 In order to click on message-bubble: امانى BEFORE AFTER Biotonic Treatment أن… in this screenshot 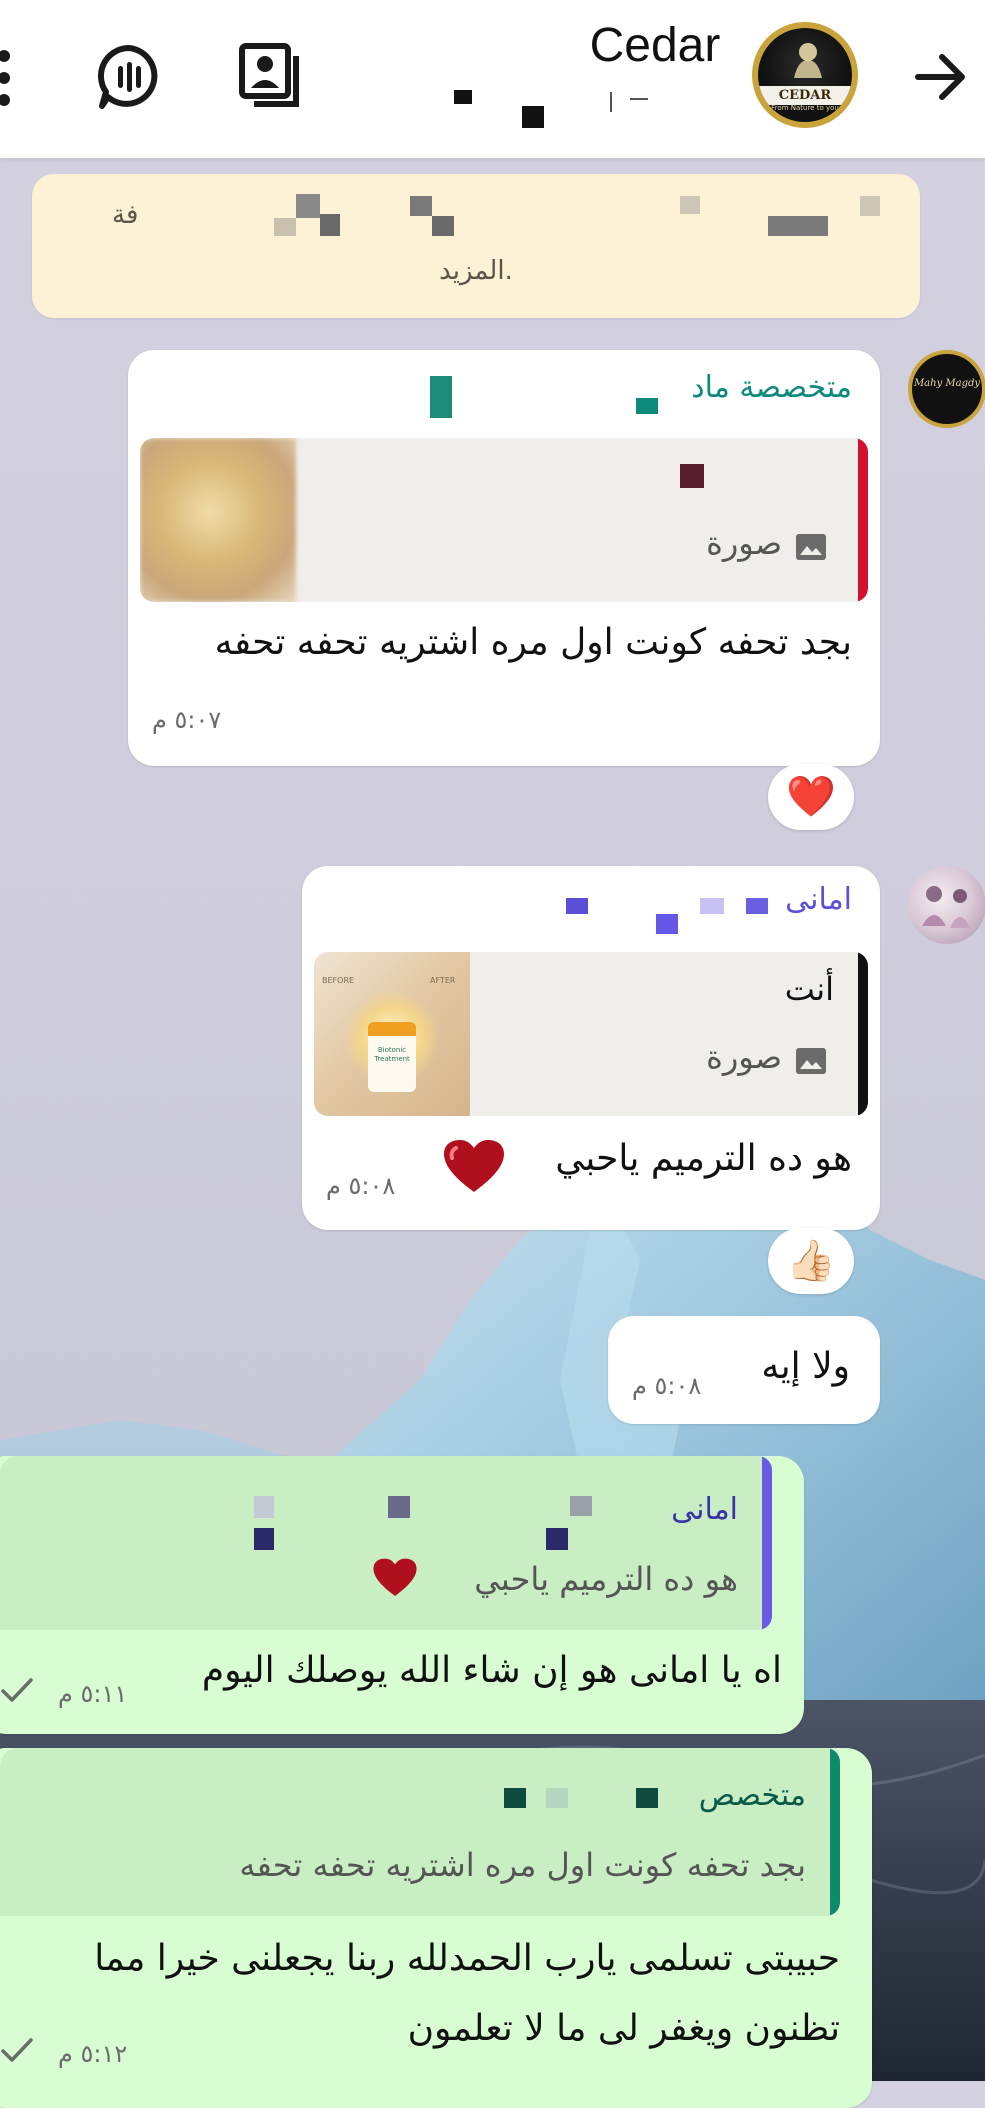, I will do `click(591, 1048)`.